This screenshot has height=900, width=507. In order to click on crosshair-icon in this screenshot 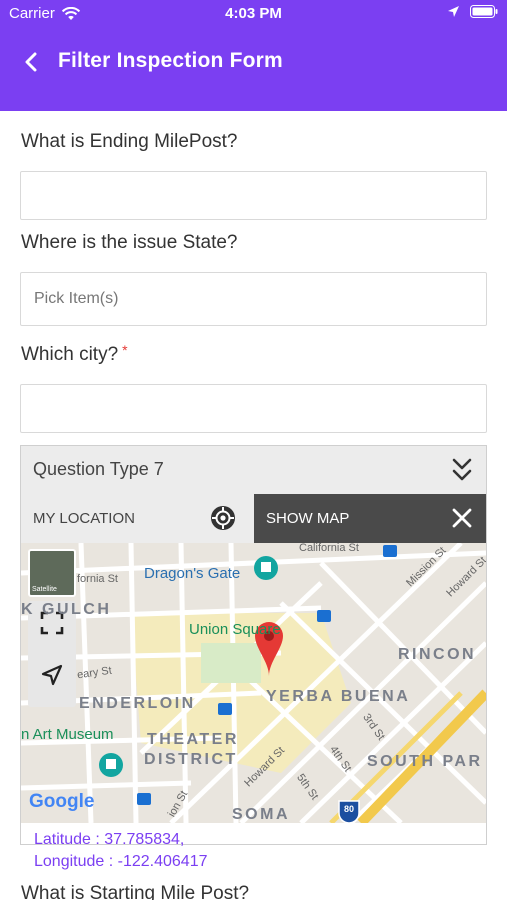, I will do `click(223, 518)`.